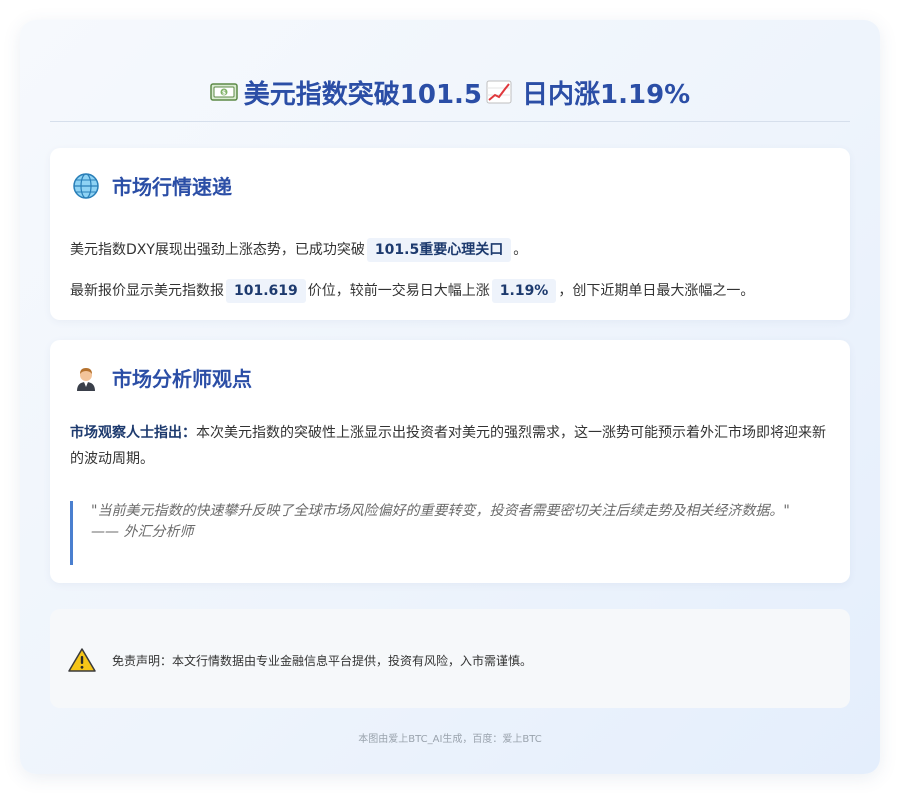  I want to click on title-text-main: 美元指数突破101.5, so click(363, 94).